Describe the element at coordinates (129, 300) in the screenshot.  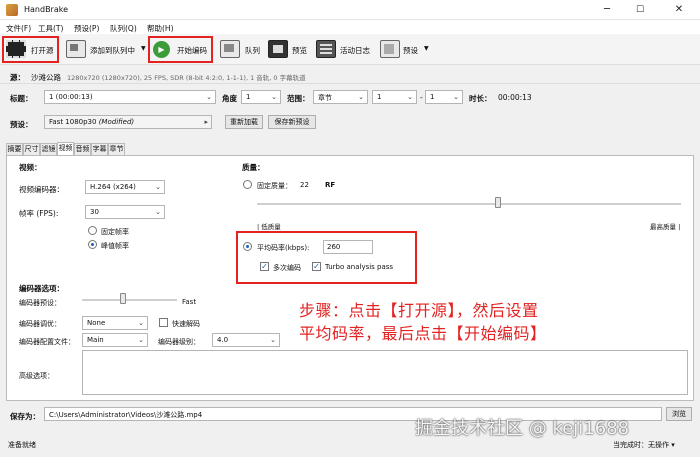
I see `encoder-preset-slider-track` at that location.